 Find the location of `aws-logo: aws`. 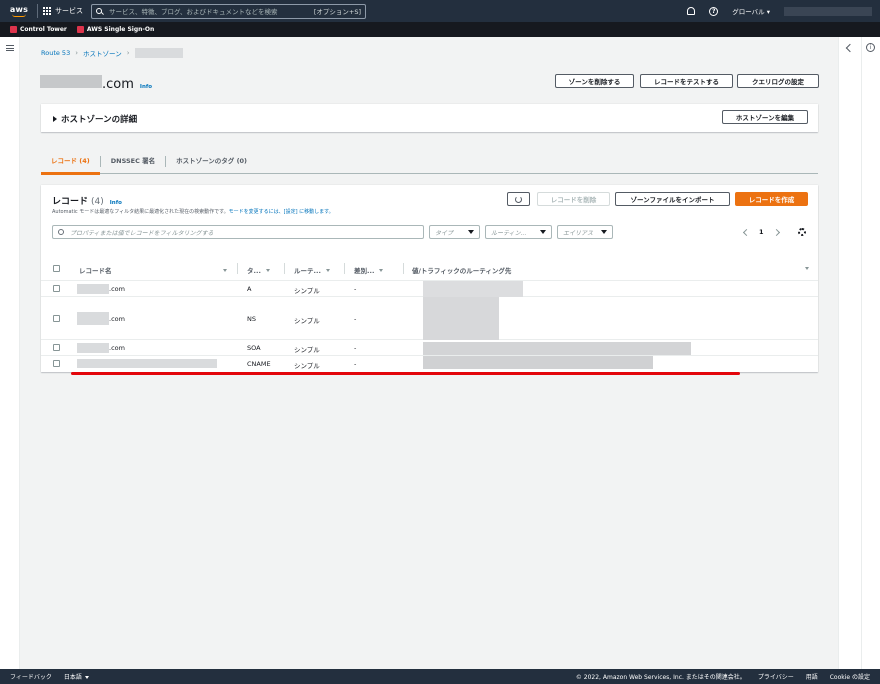

aws-logo: aws is located at coordinates (19, 11).